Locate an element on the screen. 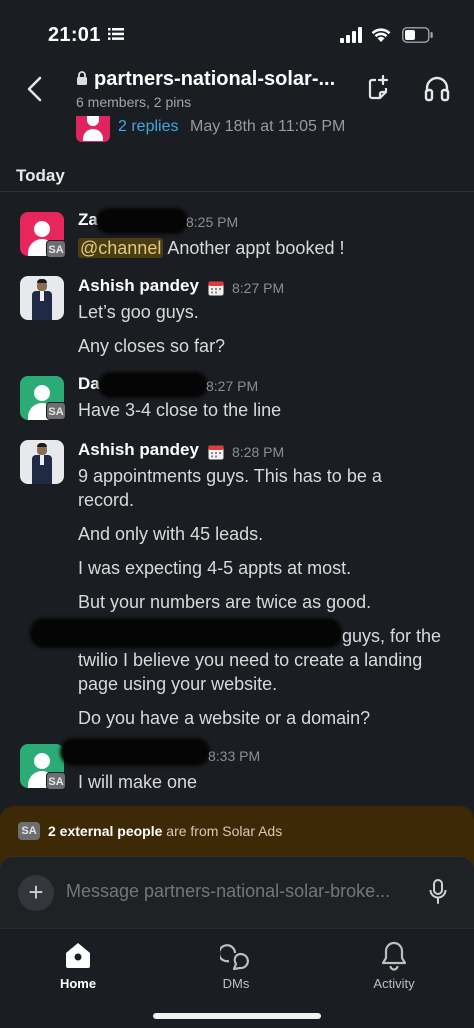 This screenshot has height=1028, width=474. status-bar: 21:01 is located at coordinates (237, 33).